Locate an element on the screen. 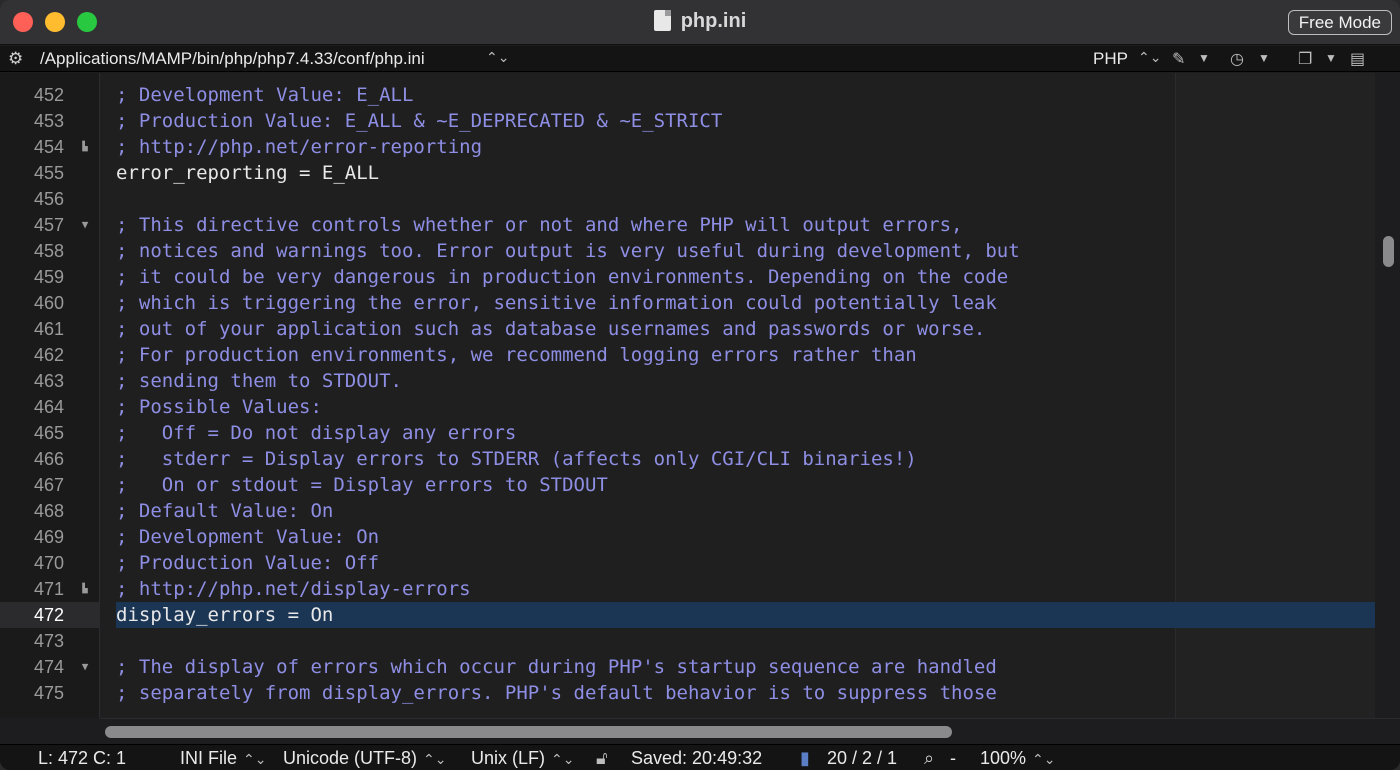  zoom-out-button: - is located at coordinates (953, 758).